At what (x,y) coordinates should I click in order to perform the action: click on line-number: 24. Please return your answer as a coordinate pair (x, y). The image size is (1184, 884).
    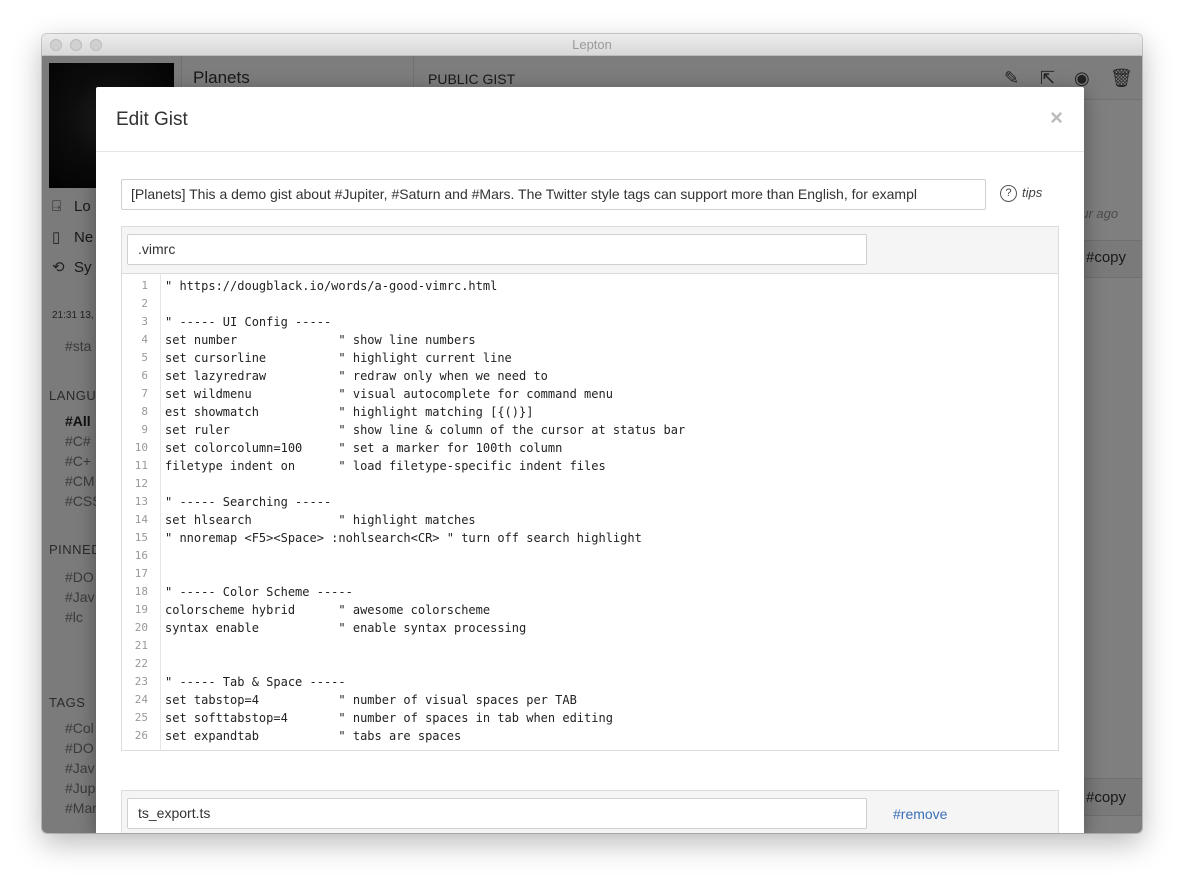
    Looking at the image, I should click on (141, 699).